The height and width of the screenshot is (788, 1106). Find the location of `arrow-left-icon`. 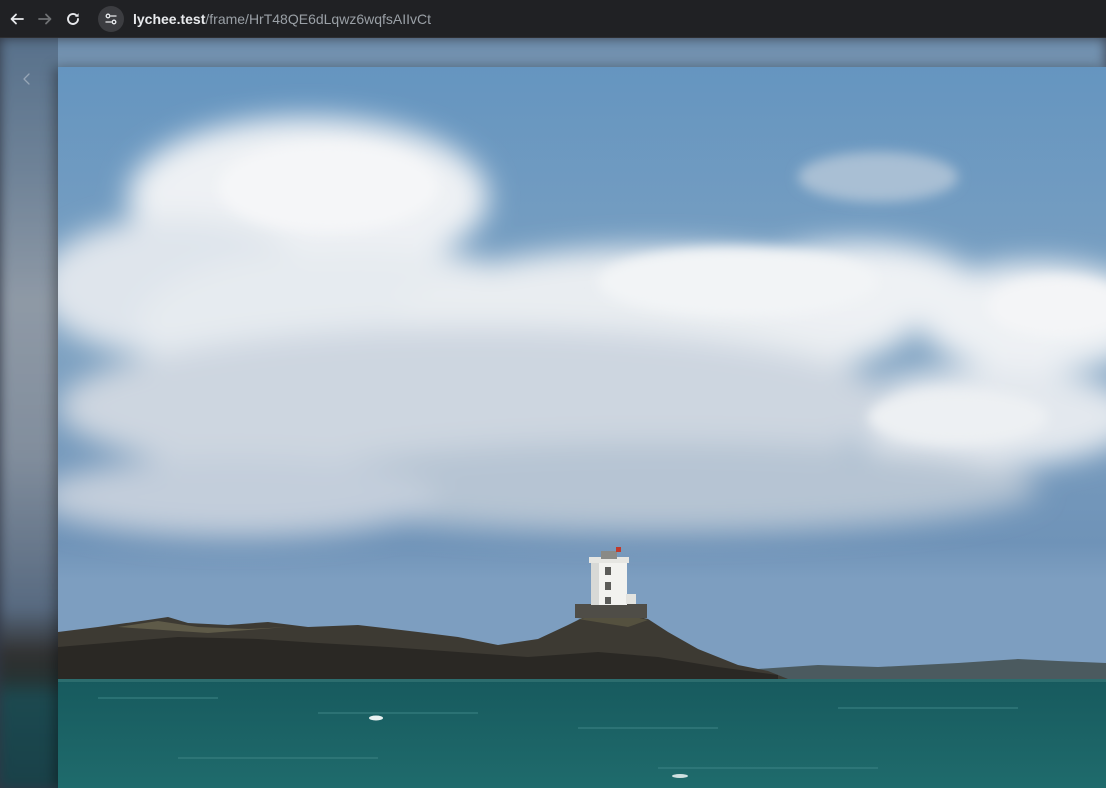

arrow-left-icon is located at coordinates (17, 18).